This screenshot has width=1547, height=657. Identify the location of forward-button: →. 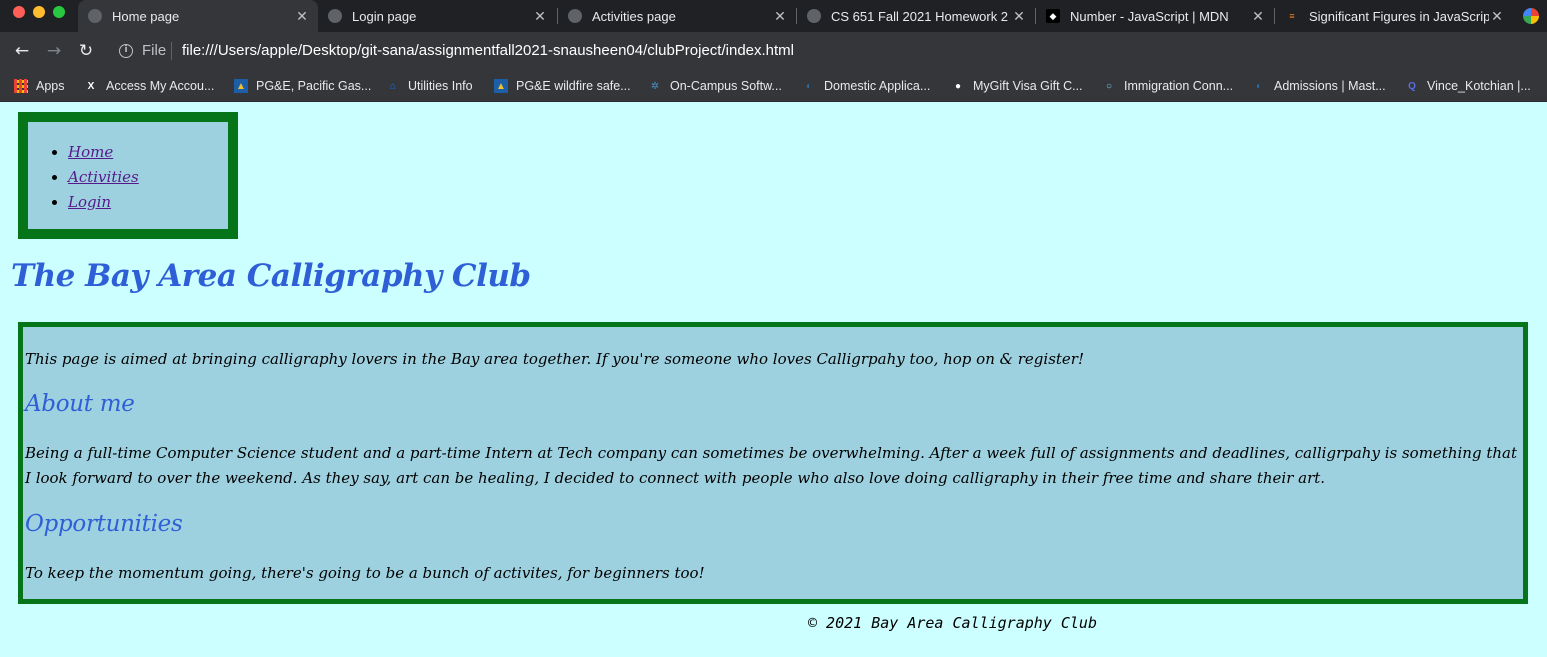
(54, 51).